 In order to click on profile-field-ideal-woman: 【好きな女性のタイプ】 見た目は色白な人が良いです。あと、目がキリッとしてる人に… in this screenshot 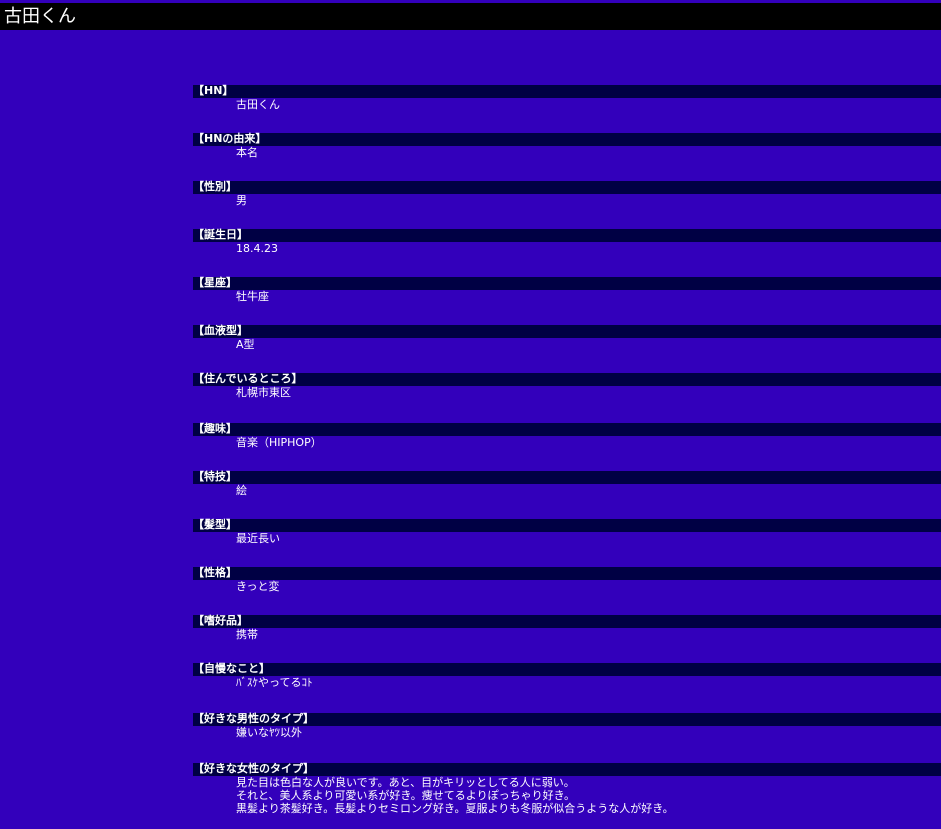, I will do `click(567, 788)`.